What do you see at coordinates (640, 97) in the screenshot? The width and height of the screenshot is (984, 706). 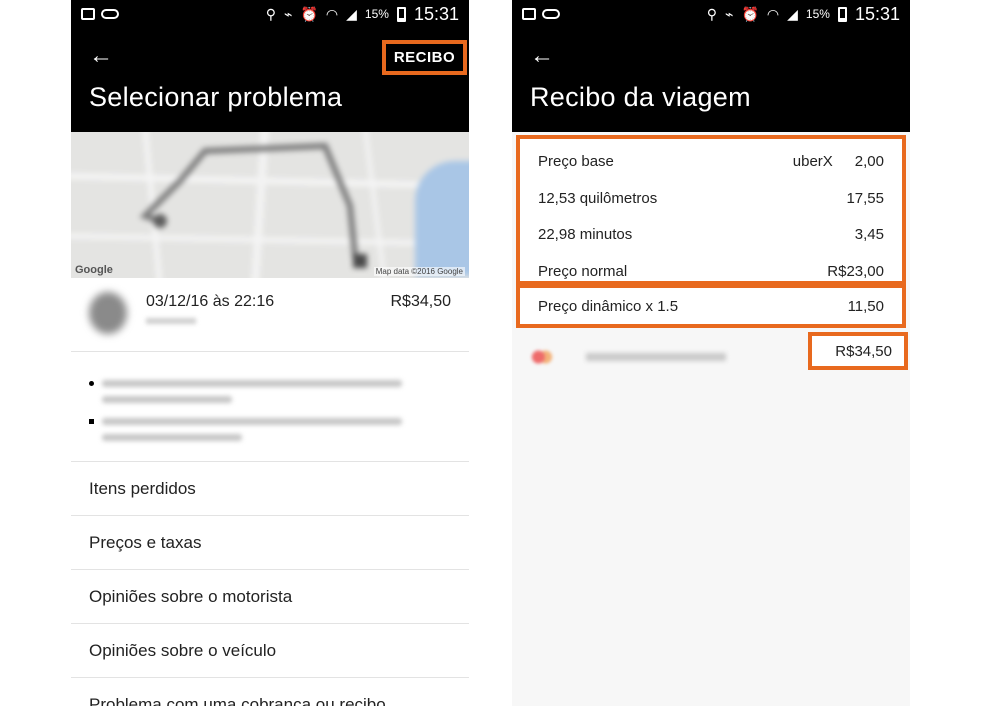 I see `page-title: Recibo da viagem` at bounding box center [640, 97].